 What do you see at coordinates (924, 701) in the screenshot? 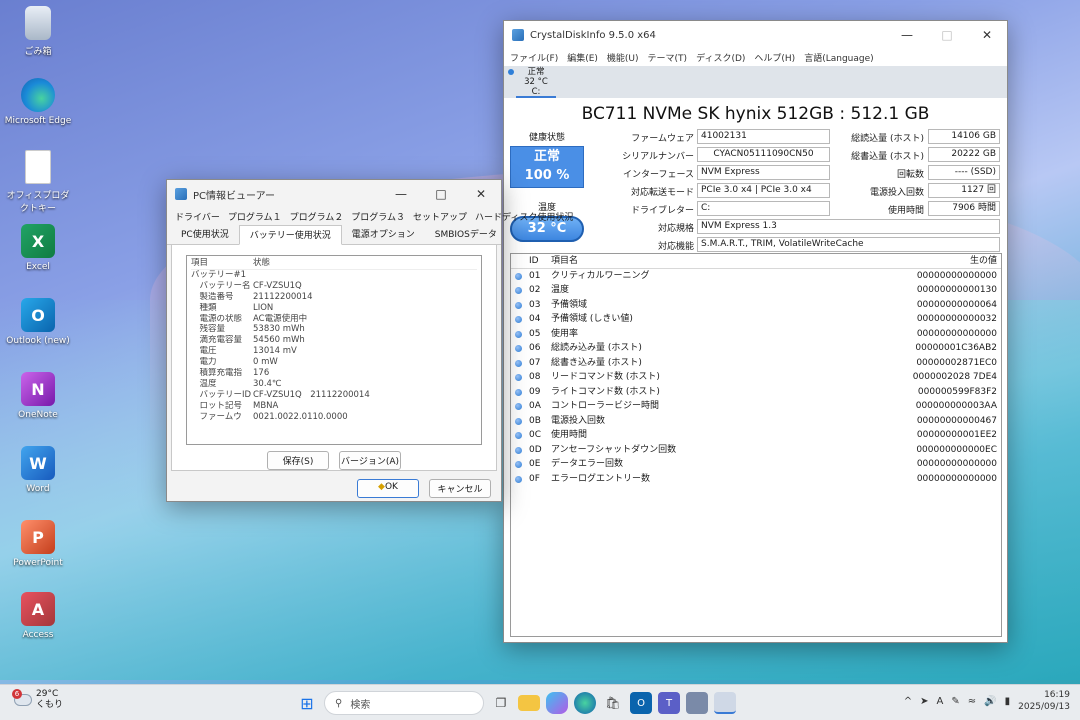
I see `send-icon: ➤` at bounding box center [924, 701].